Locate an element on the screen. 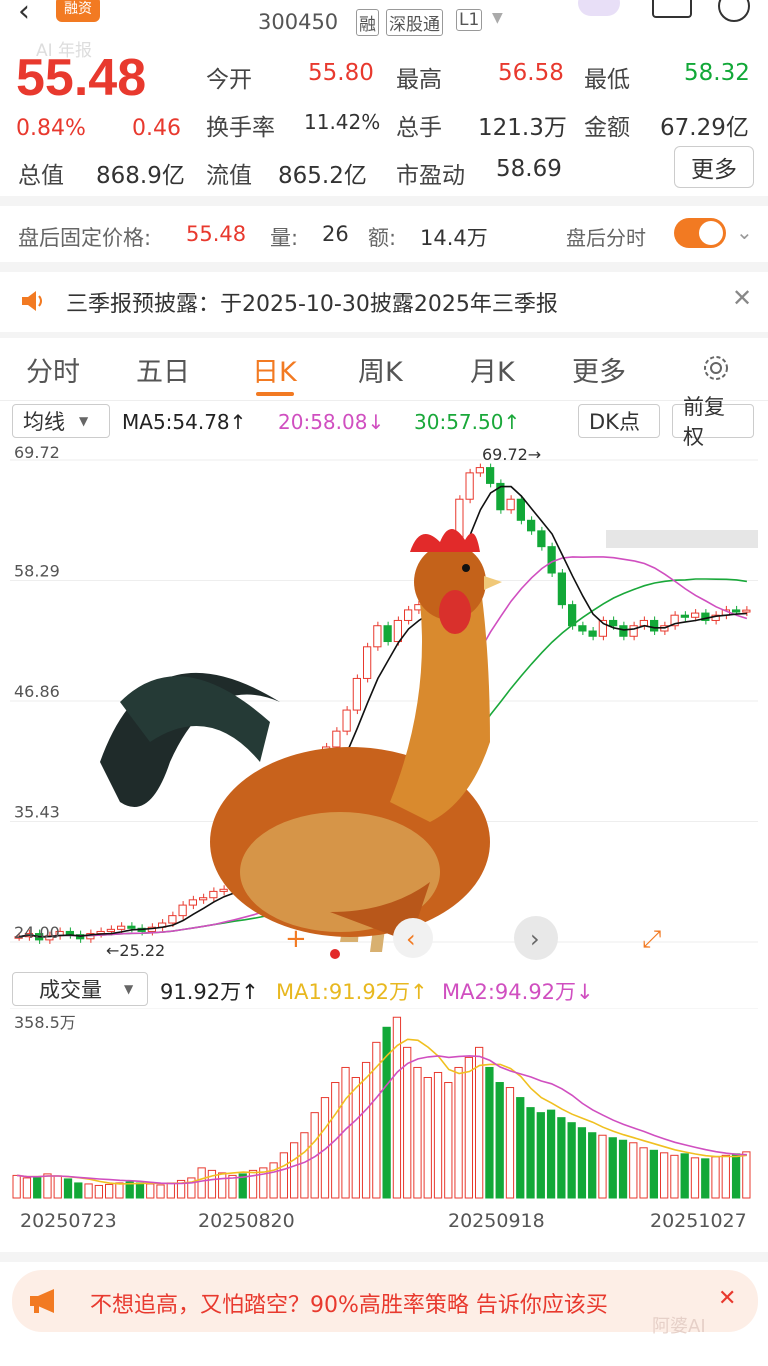 The height and width of the screenshot is (1366, 768). chevron-down-icon: ⌄ is located at coordinates (744, 232).